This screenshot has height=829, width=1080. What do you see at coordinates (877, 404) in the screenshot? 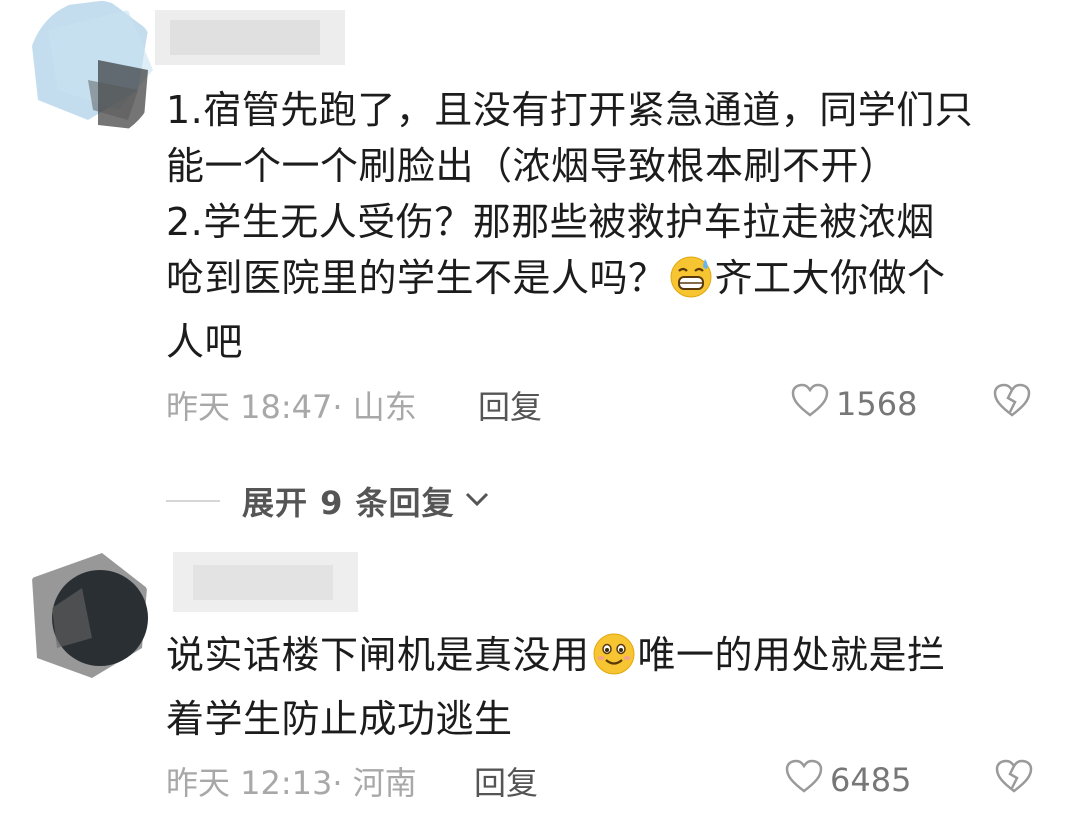
I see `like-count: 1568` at bounding box center [877, 404].